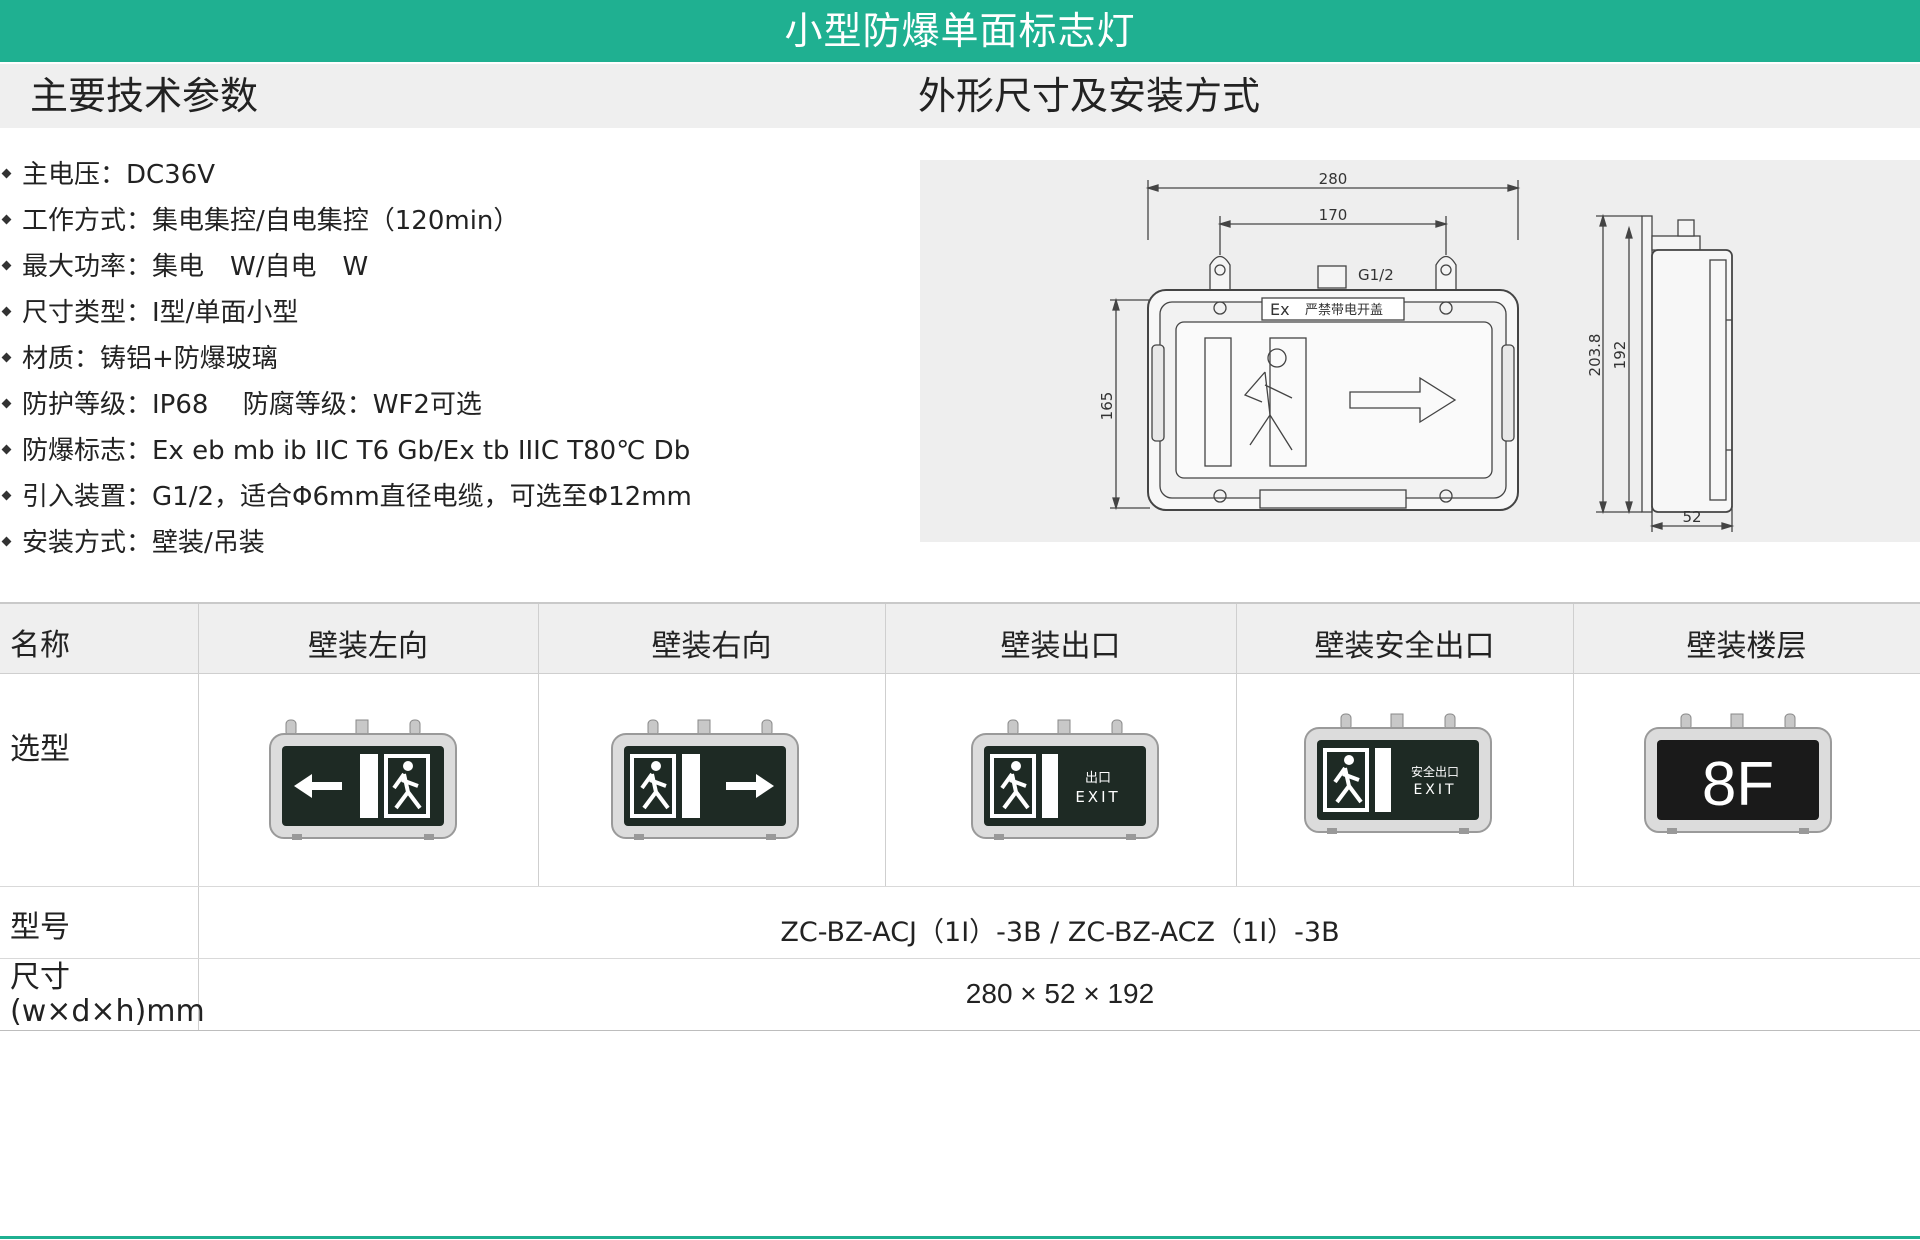 This screenshot has height=1240, width=1920. What do you see at coordinates (450, 313) in the screenshot?
I see `spec-item: 尺寸类型：Ⅰ型/单面小型` at bounding box center [450, 313].